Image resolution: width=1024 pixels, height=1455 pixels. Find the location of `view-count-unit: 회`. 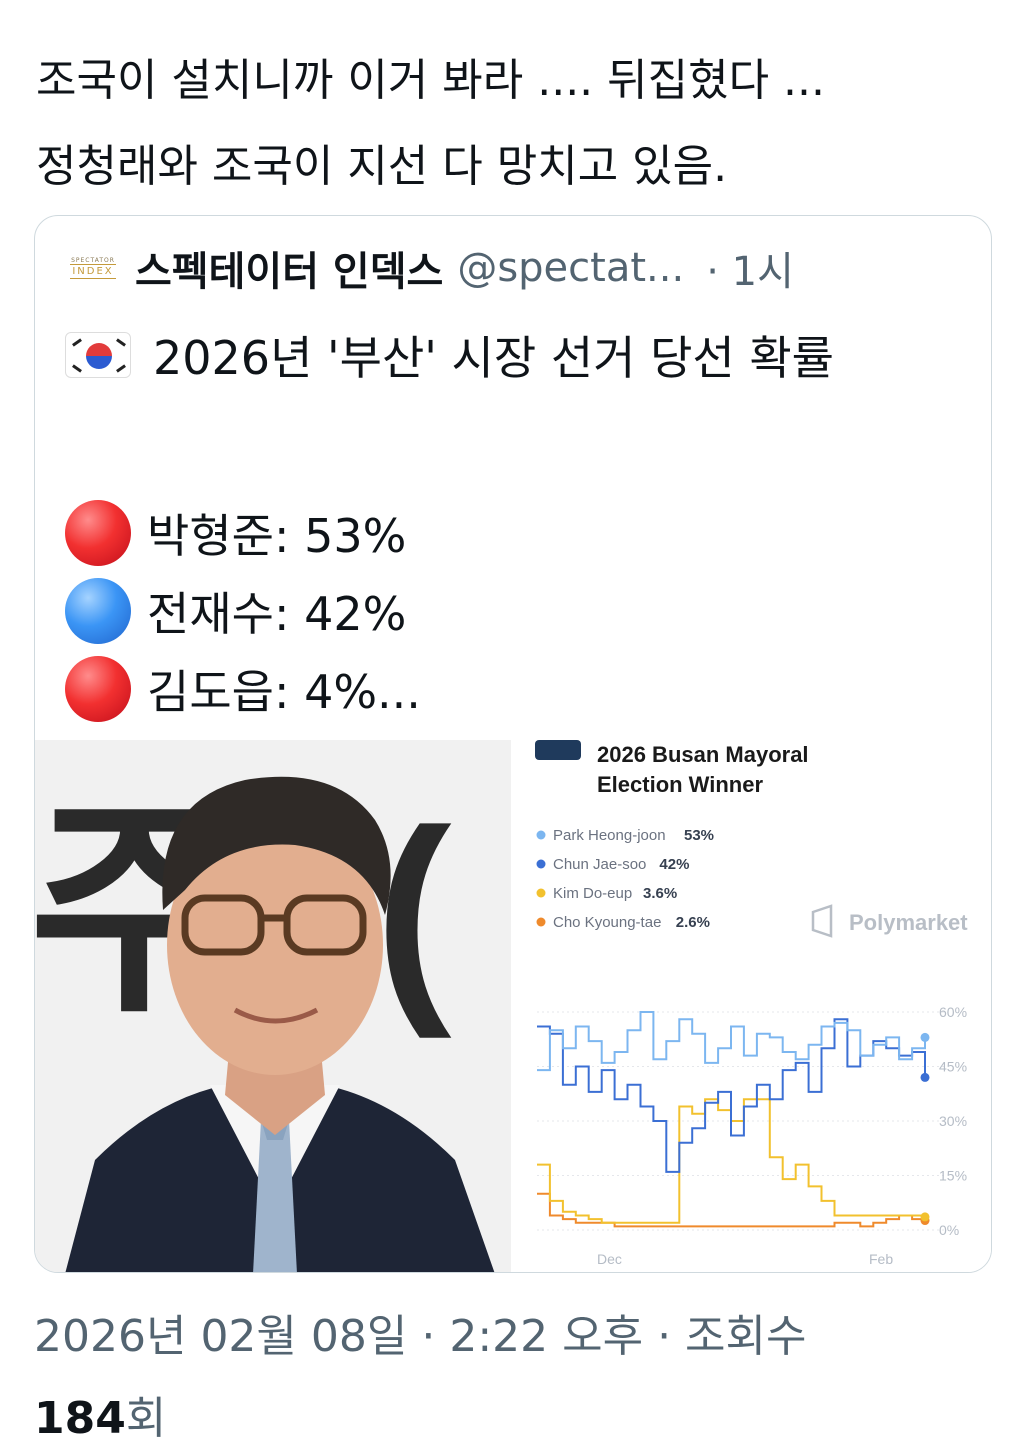

view-count-unit: 회 is located at coordinates (146, 1418).